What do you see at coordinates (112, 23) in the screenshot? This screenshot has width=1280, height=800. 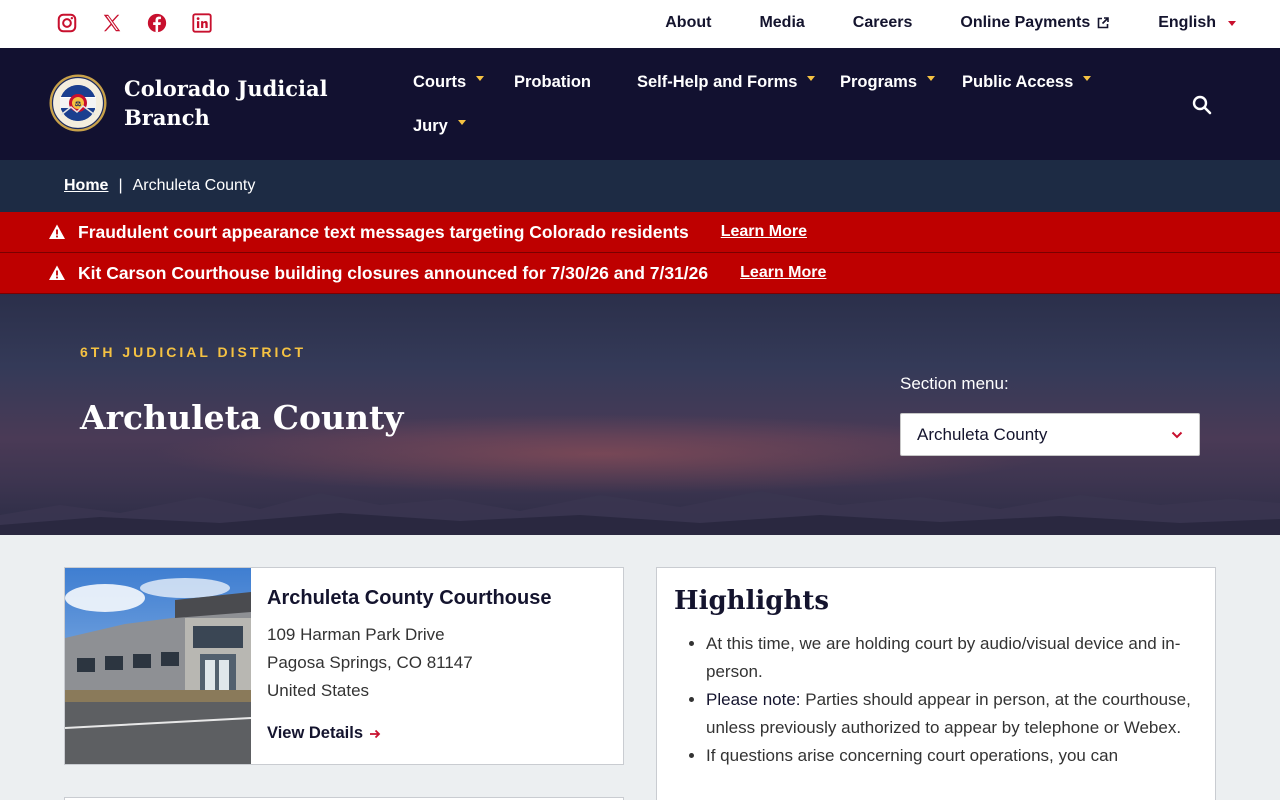 I see `x-icon` at bounding box center [112, 23].